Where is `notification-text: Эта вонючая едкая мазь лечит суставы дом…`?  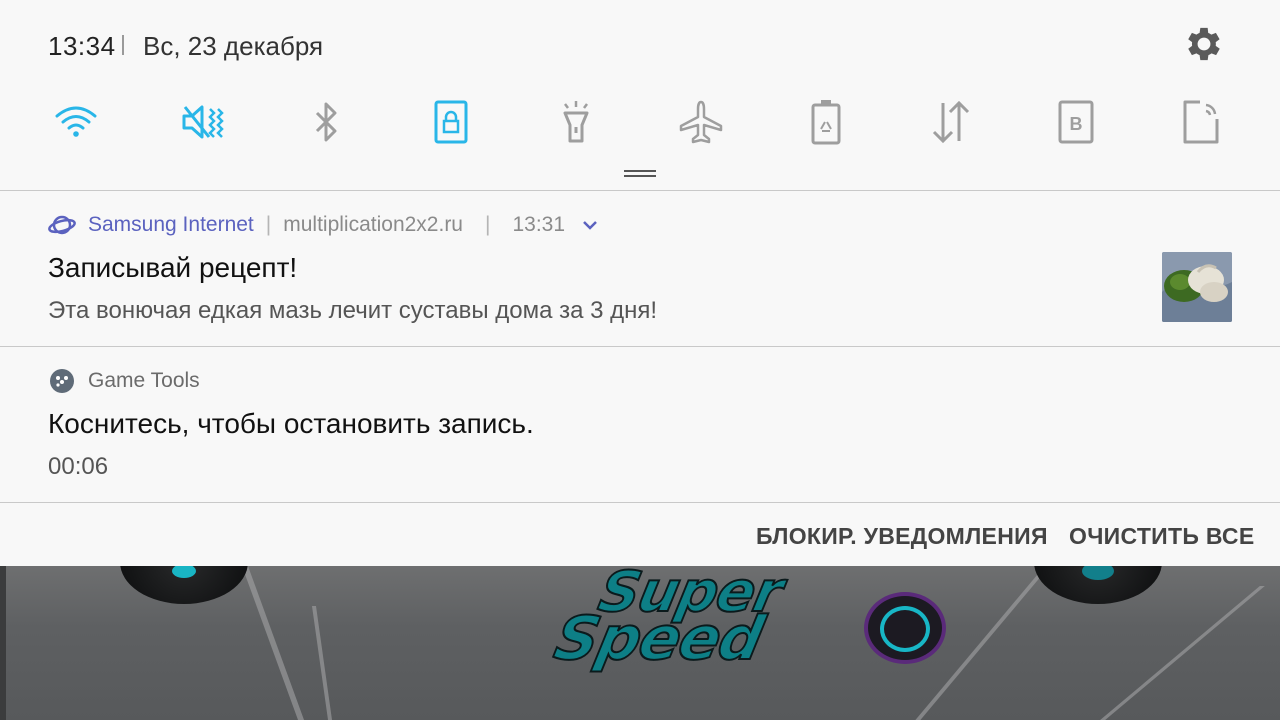 notification-text: Эта вонючая едкая мазь лечит суставы дом… is located at coordinates (353, 310).